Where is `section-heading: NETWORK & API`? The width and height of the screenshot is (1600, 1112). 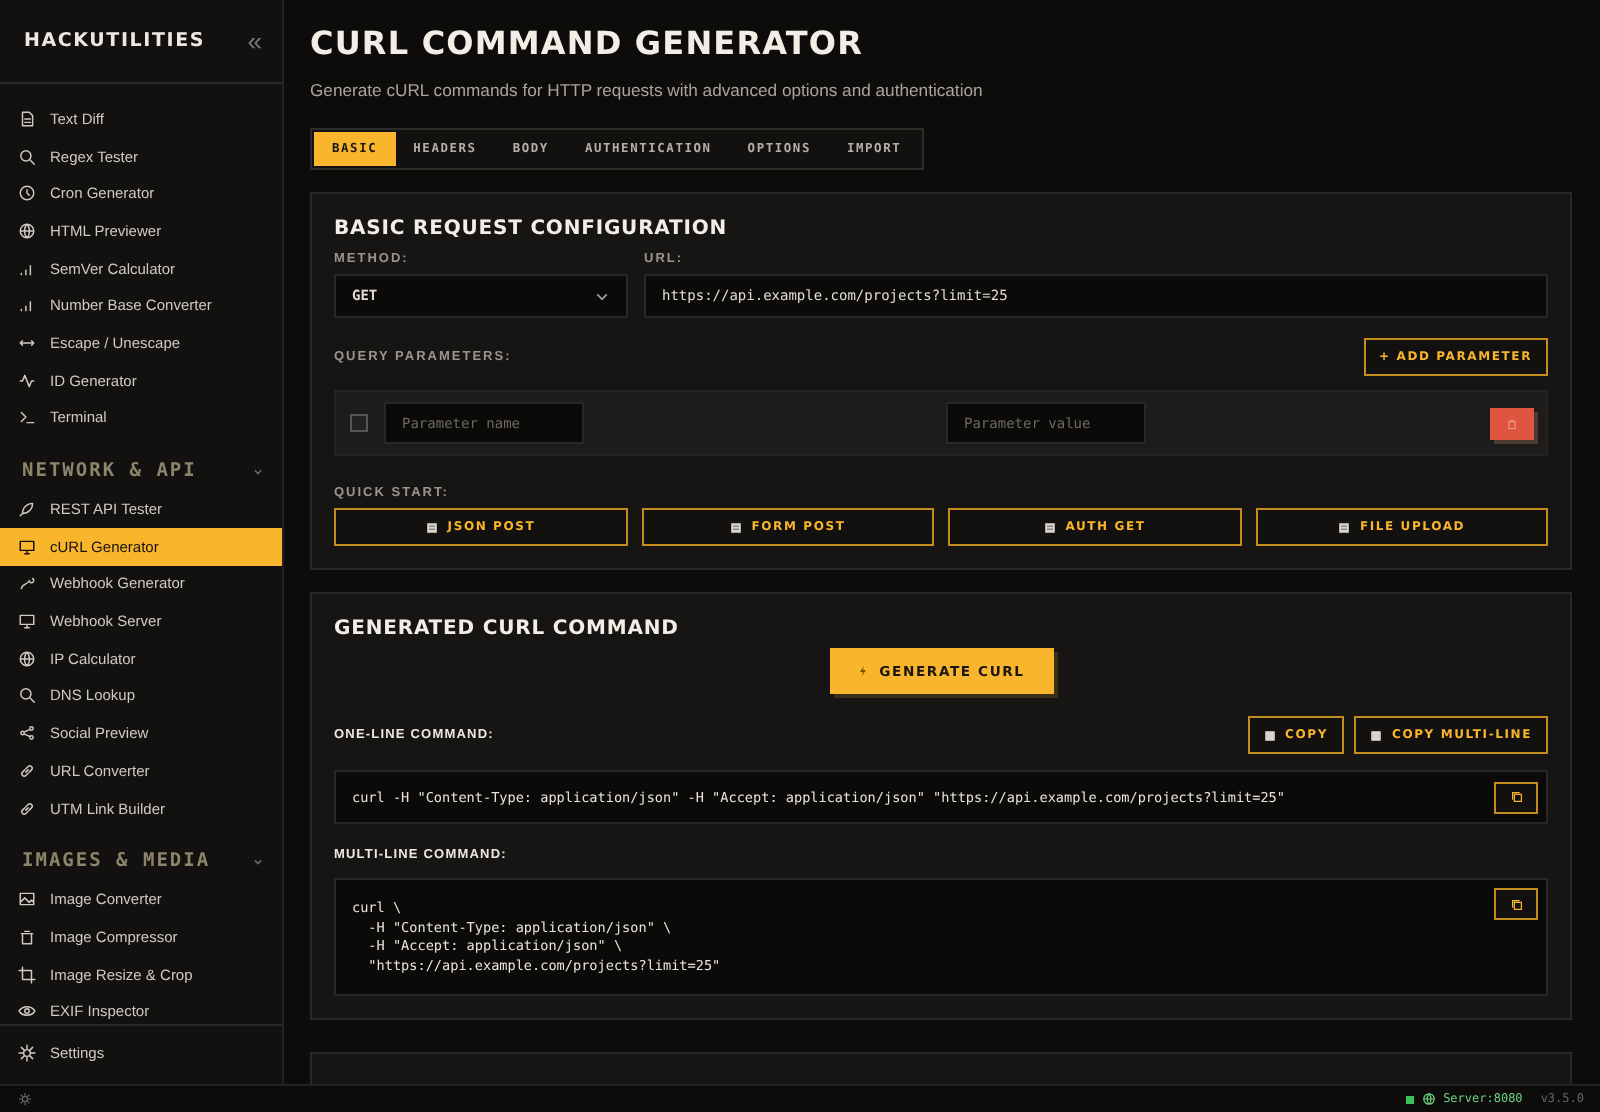
section-heading: NETWORK & API is located at coordinates (109, 471).